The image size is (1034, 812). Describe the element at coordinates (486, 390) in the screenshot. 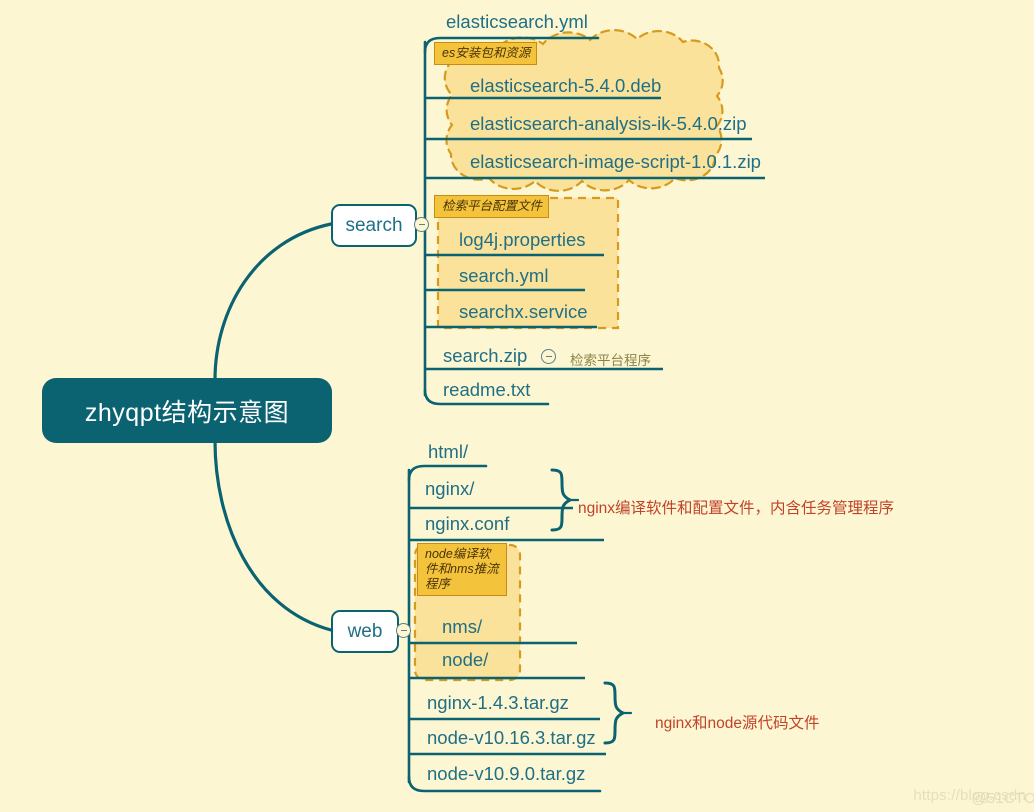

I see `leaf-readme-txt: readme.txt` at that location.